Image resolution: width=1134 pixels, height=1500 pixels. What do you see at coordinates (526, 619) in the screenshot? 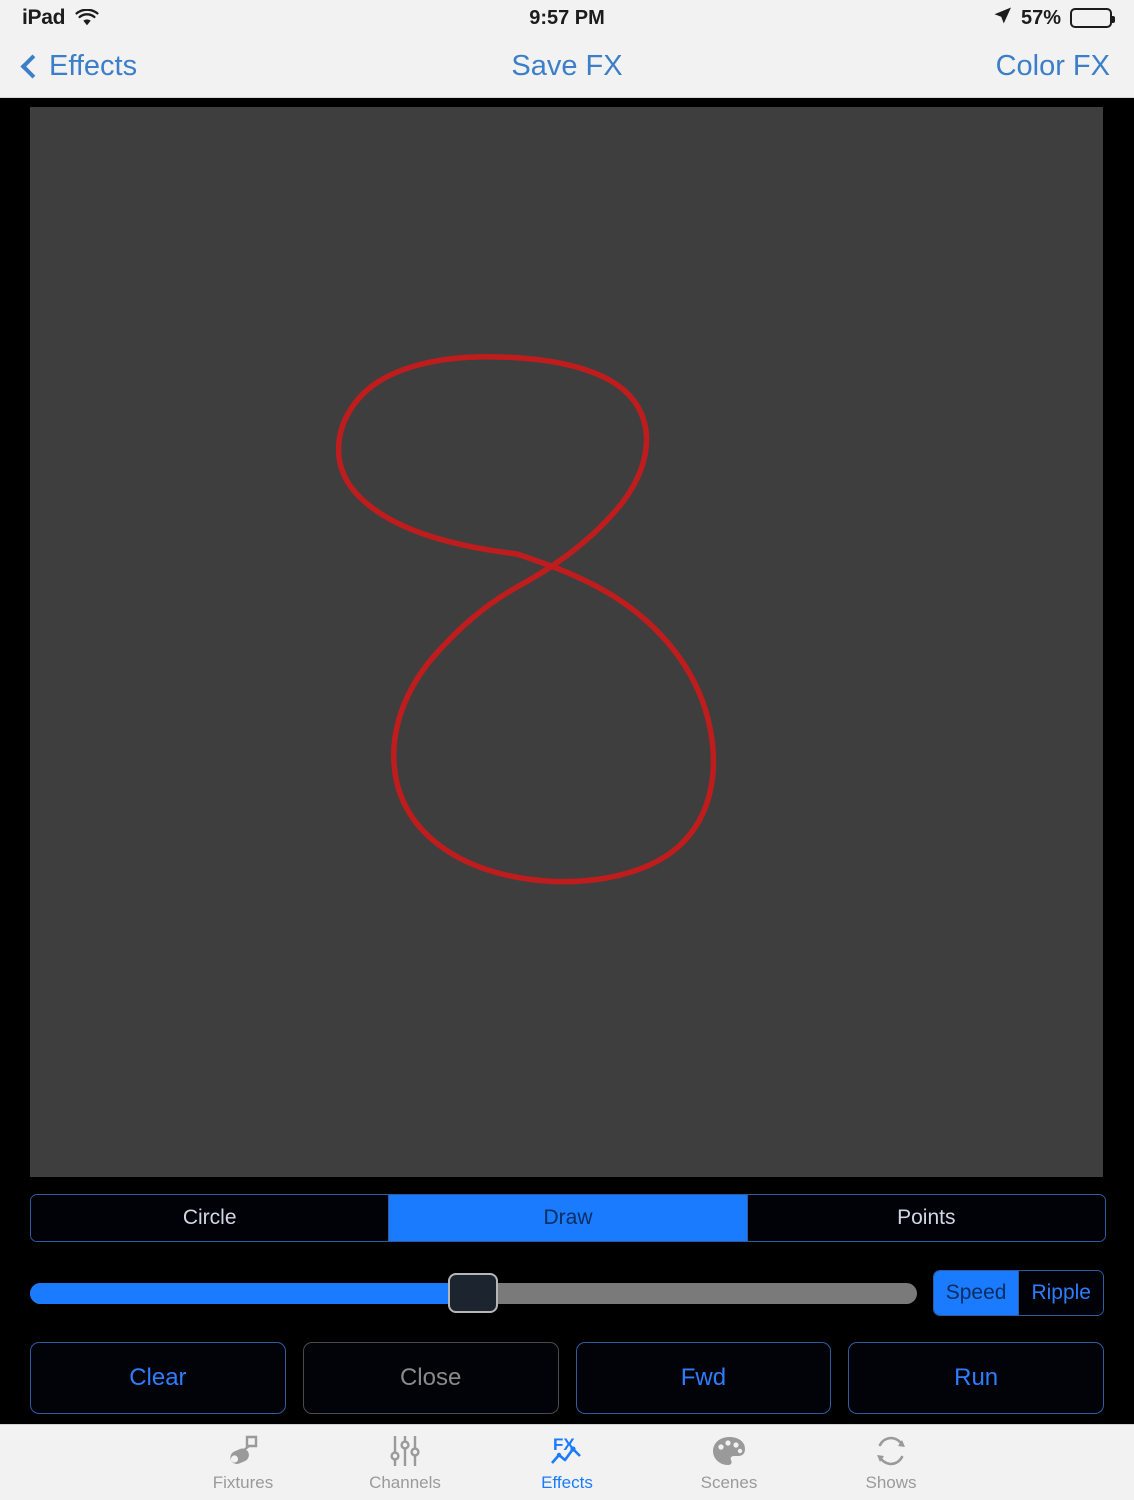
I see `drawn-path-svg` at bounding box center [526, 619].